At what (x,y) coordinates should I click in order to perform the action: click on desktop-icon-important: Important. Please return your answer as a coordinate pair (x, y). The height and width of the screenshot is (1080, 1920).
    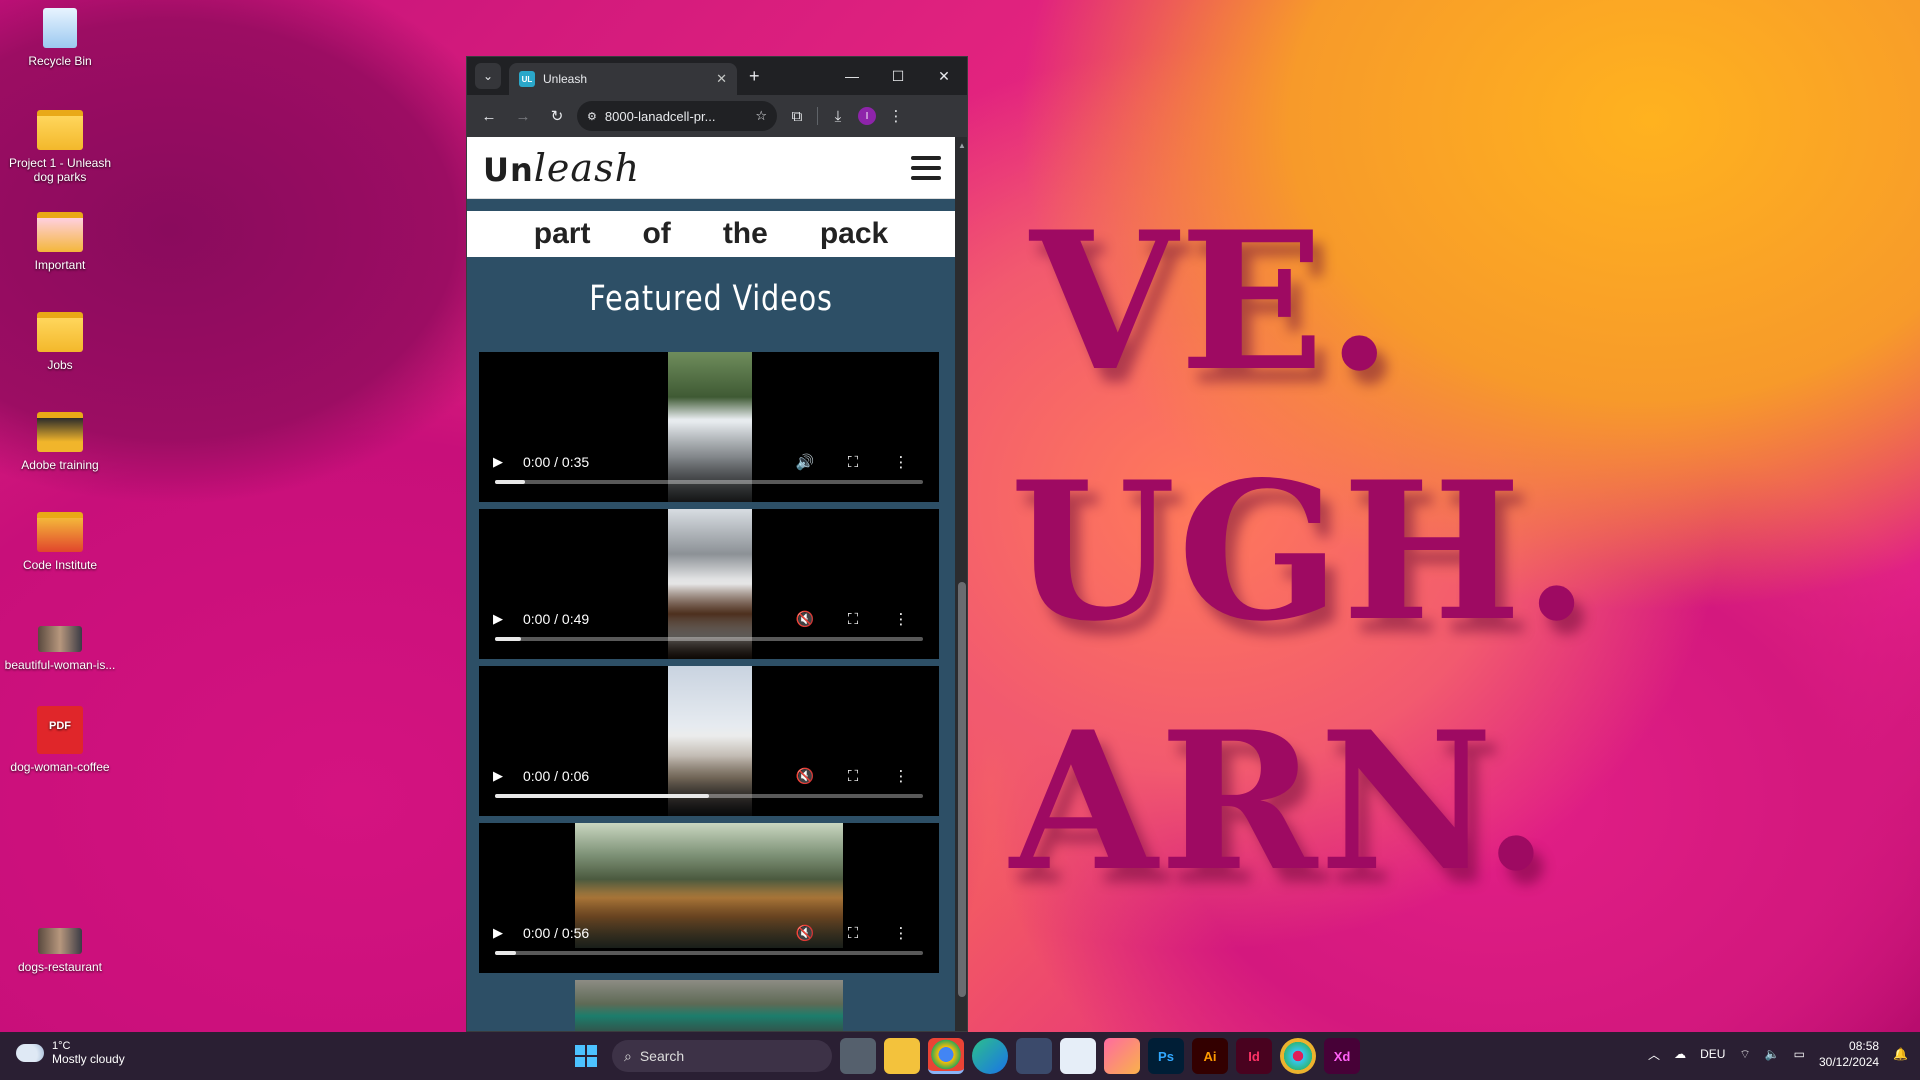
    Looking at the image, I should click on (60, 242).